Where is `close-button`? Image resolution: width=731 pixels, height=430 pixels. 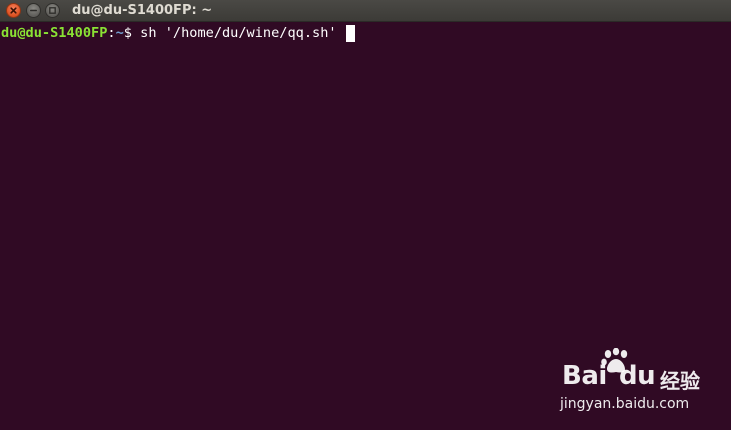 close-button is located at coordinates (13, 10).